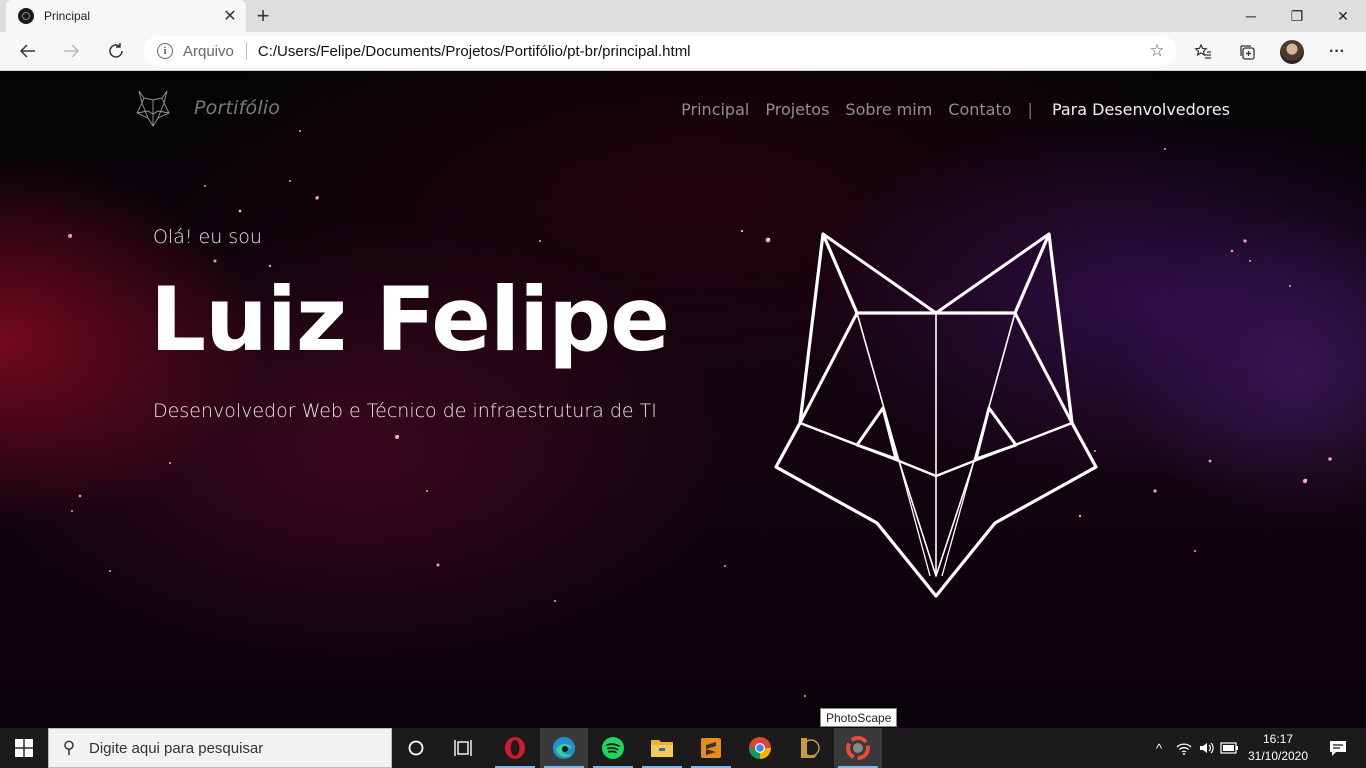 The height and width of the screenshot is (768, 1366). Describe the element at coordinates (859, 717) in the screenshot. I see `taskbar-tooltip: PhotoScape` at that location.